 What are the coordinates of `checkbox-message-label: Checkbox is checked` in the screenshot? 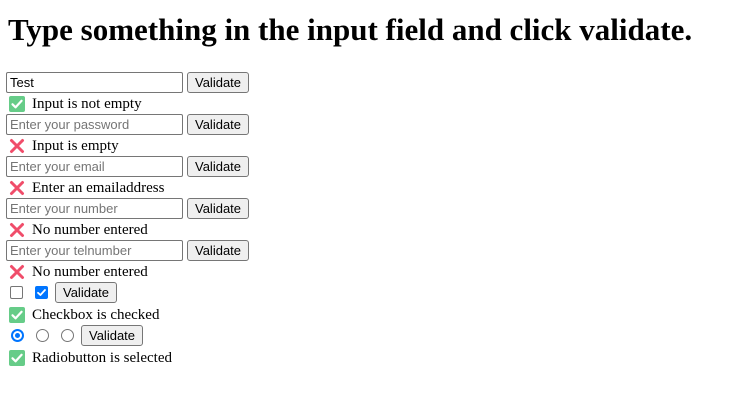 It's located at (96, 314).